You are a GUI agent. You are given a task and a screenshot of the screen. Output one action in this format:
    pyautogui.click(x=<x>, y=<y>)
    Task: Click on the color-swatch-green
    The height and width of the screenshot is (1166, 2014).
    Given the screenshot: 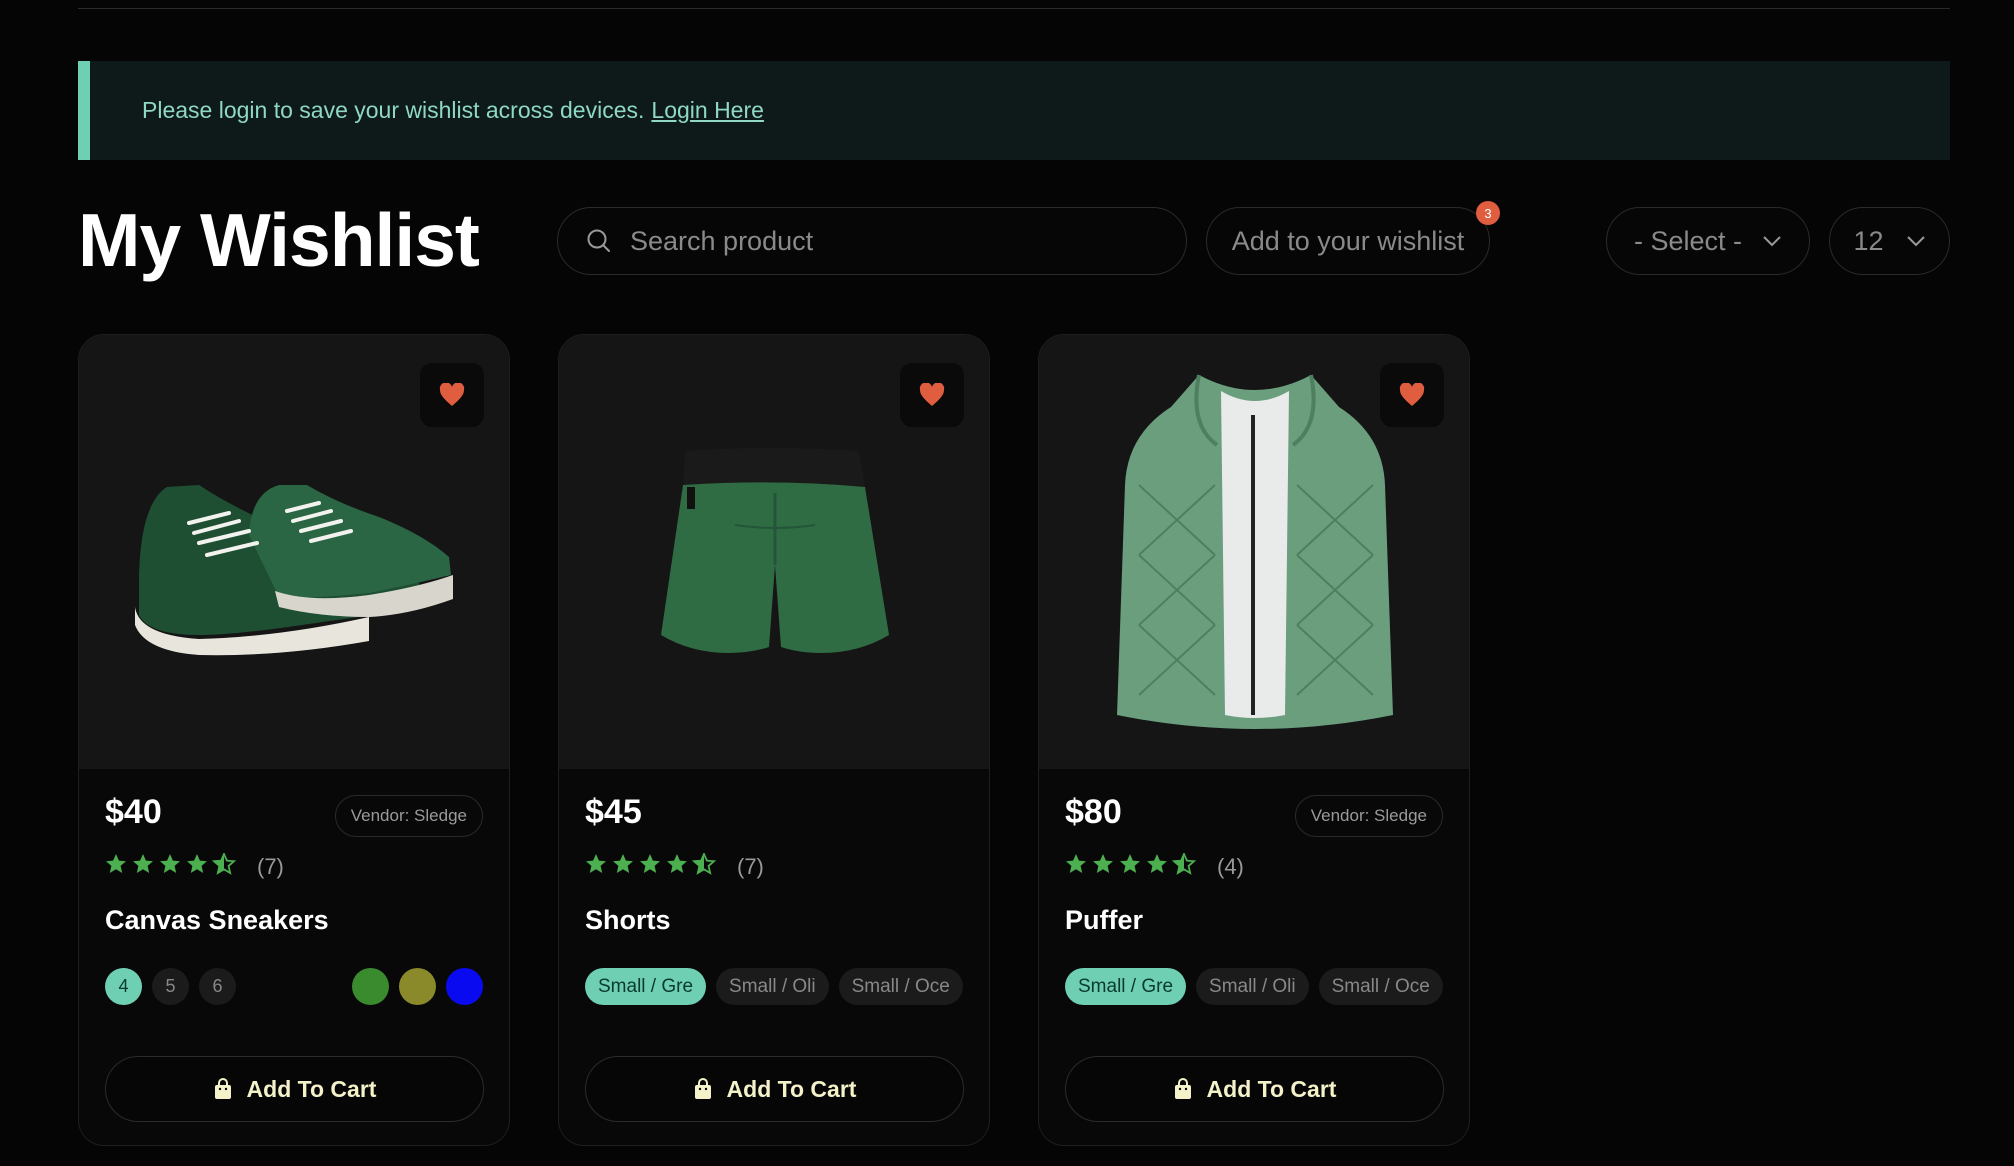 What is the action you would take?
    pyautogui.click(x=370, y=986)
    